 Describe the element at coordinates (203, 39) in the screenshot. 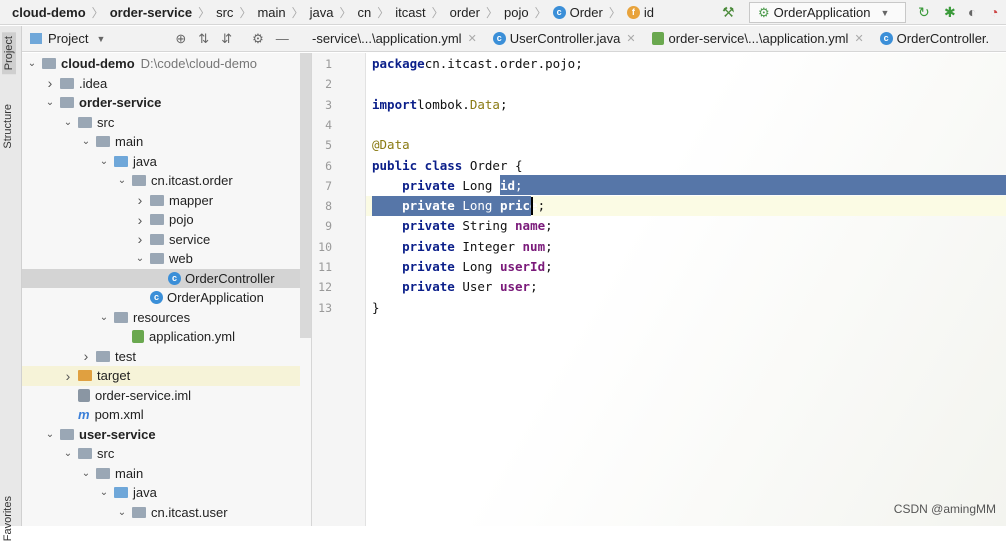

I see `expand-all-icon: ⇅` at that location.